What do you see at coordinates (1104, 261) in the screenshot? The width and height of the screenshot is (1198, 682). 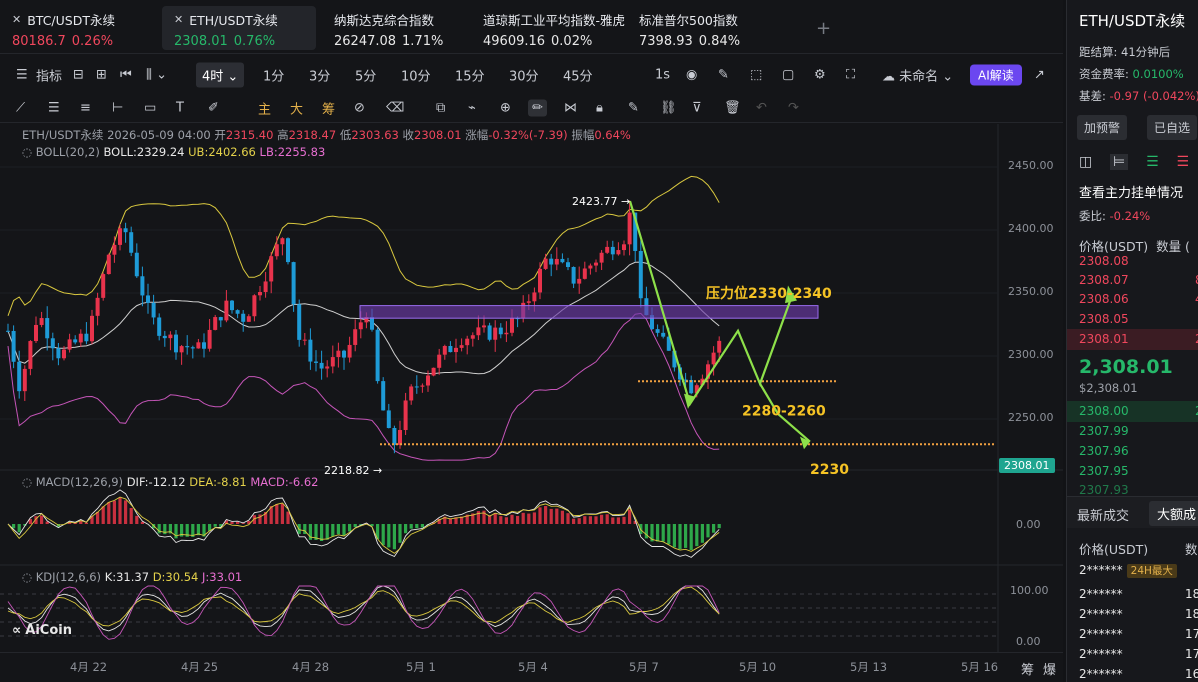 I see `ask-row: 2308.08` at bounding box center [1104, 261].